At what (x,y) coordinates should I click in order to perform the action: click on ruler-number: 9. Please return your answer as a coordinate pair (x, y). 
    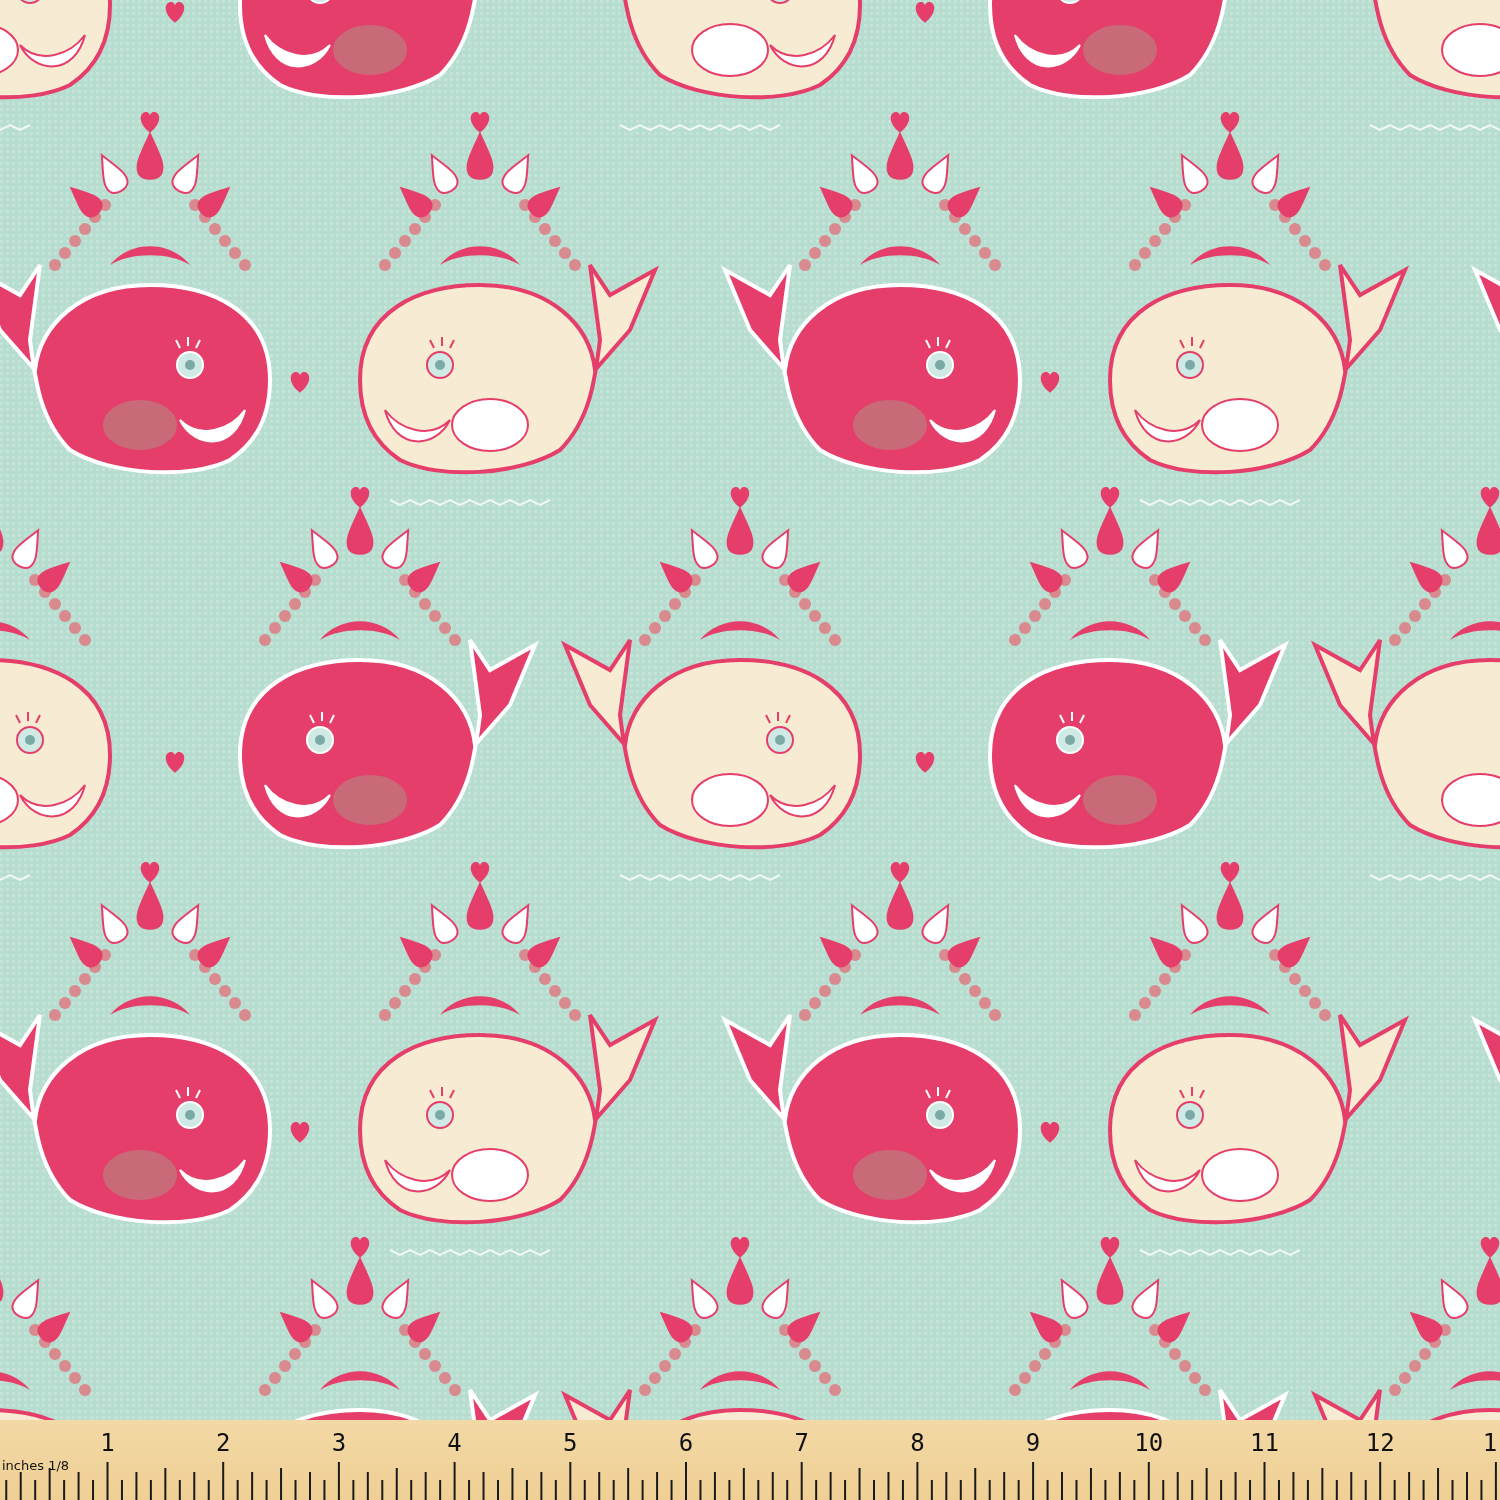
    Looking at the image, I should click on (1033, 1443).